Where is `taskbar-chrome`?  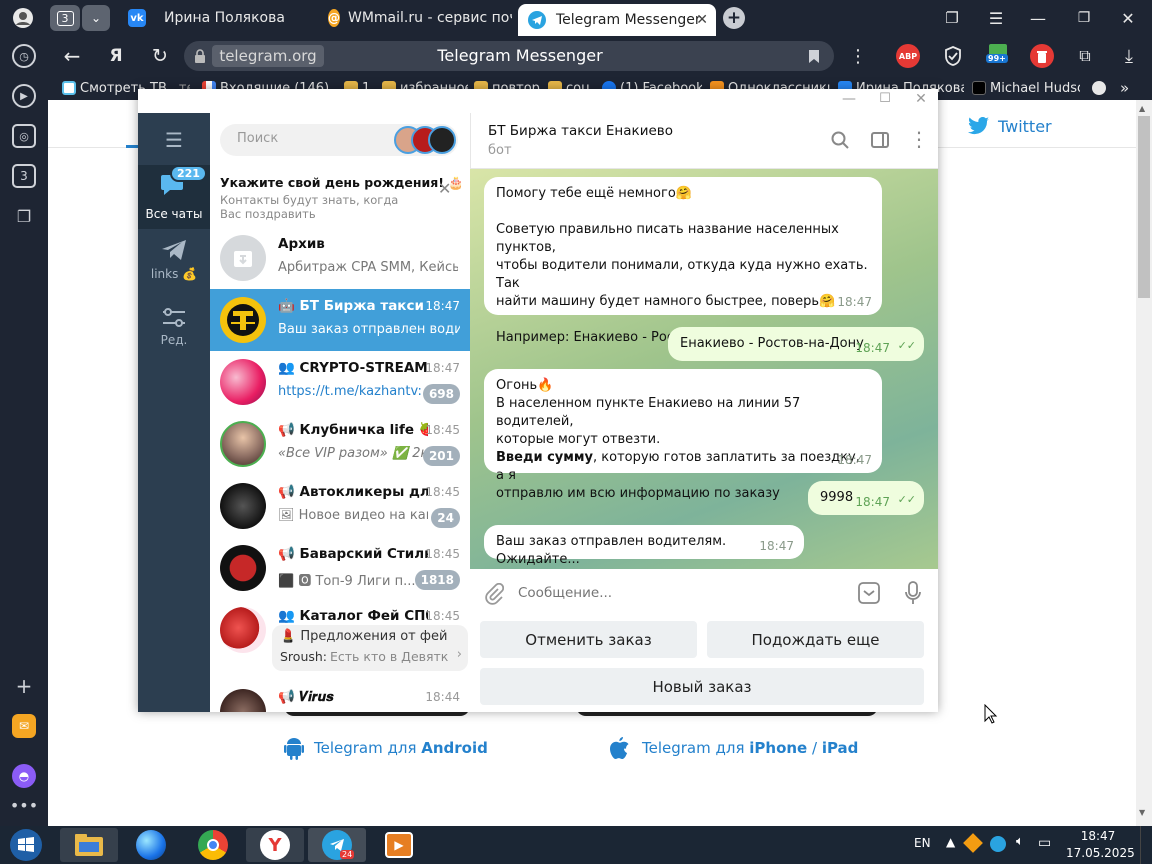 taskbar-chrome is located at coordinates (213, 845).